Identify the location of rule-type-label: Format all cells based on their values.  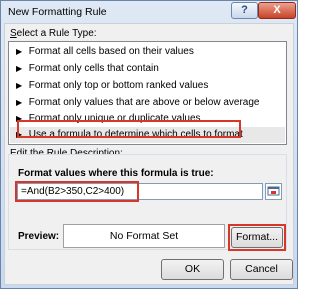
(111, 51).